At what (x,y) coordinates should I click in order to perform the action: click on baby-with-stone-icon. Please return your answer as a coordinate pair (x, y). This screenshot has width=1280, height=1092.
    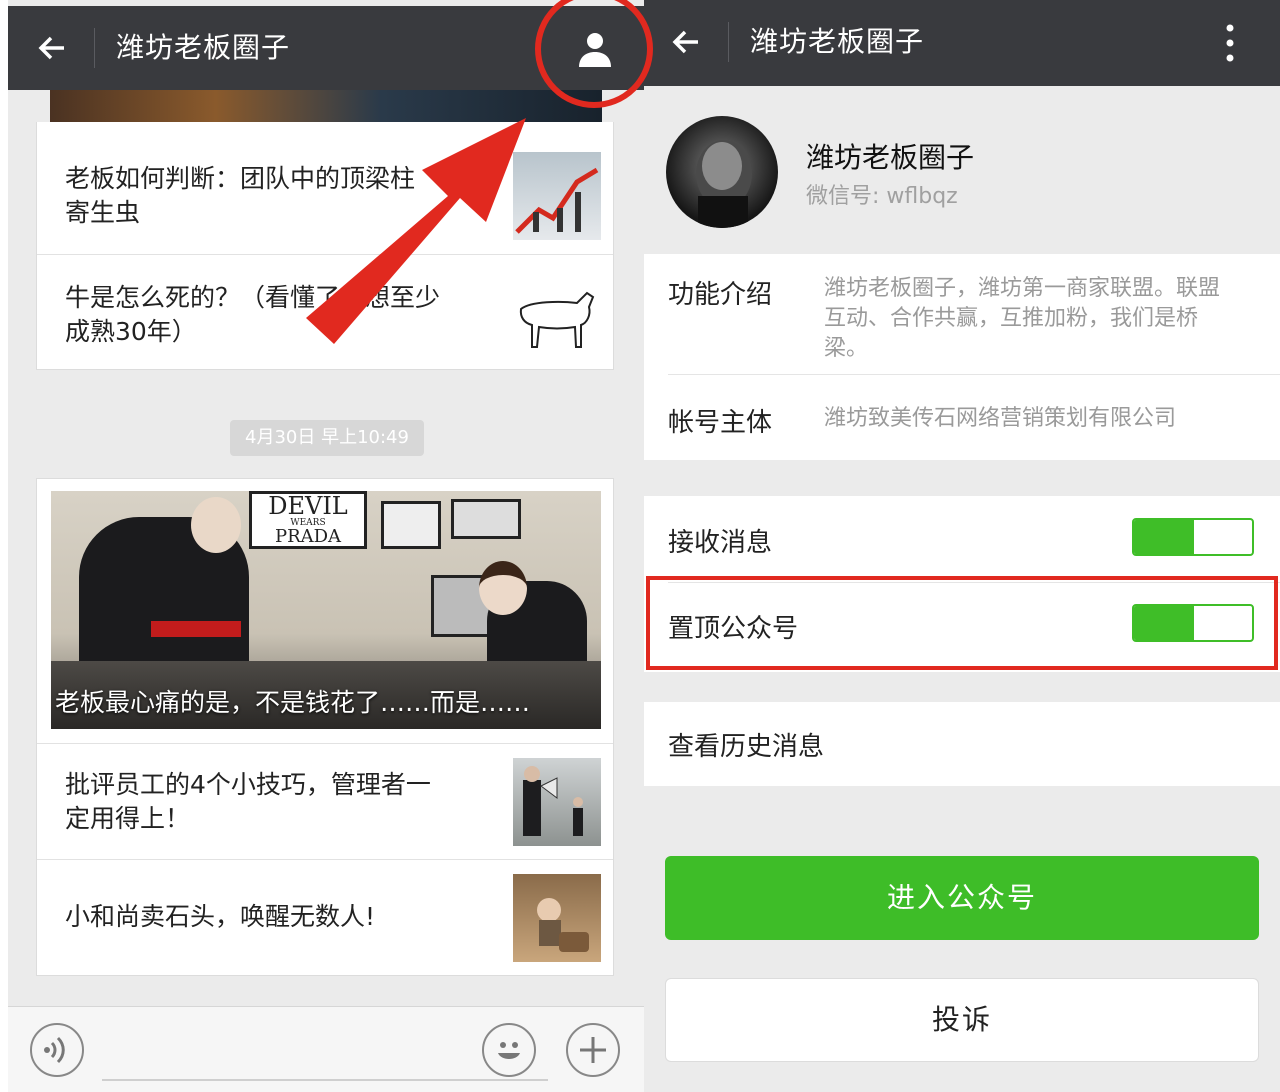
    Looking at the image, I should click on (557, 918).